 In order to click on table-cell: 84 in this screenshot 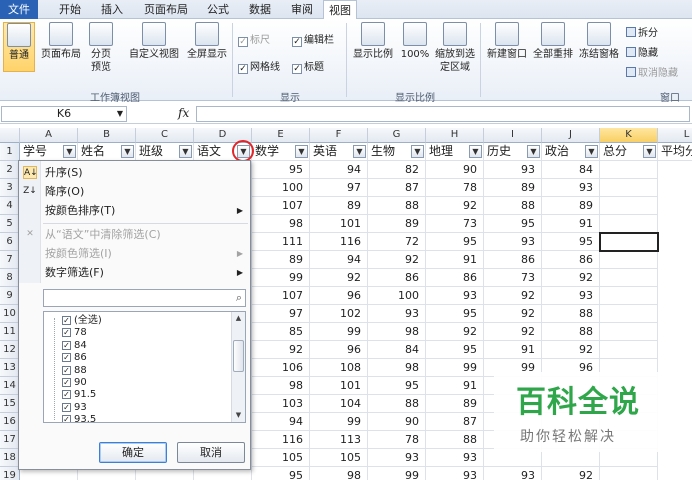, I will do `click(397, 350)`.